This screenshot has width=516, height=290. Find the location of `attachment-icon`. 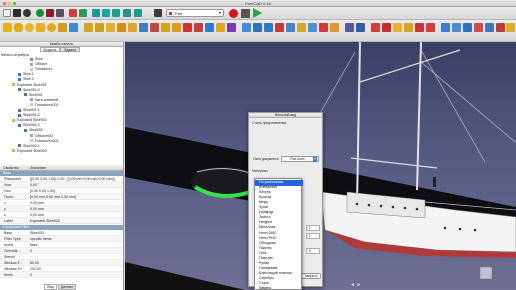

attachment-icon is located at coordinates (445, 27).